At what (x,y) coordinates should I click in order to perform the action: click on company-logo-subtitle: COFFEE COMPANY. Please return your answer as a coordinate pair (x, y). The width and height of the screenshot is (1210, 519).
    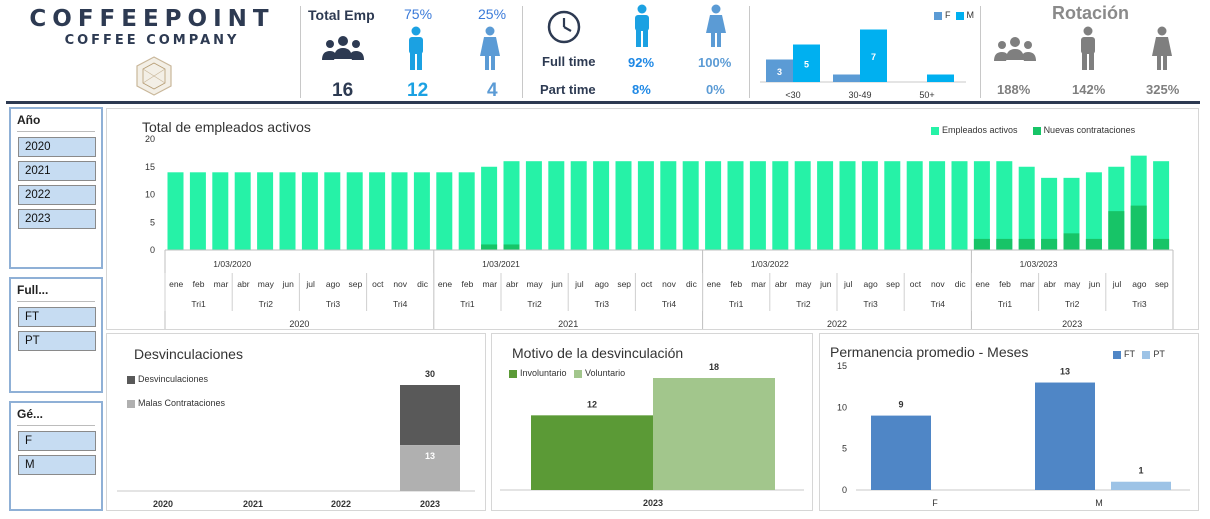
    Looking at the image, I should click on (152, 40).